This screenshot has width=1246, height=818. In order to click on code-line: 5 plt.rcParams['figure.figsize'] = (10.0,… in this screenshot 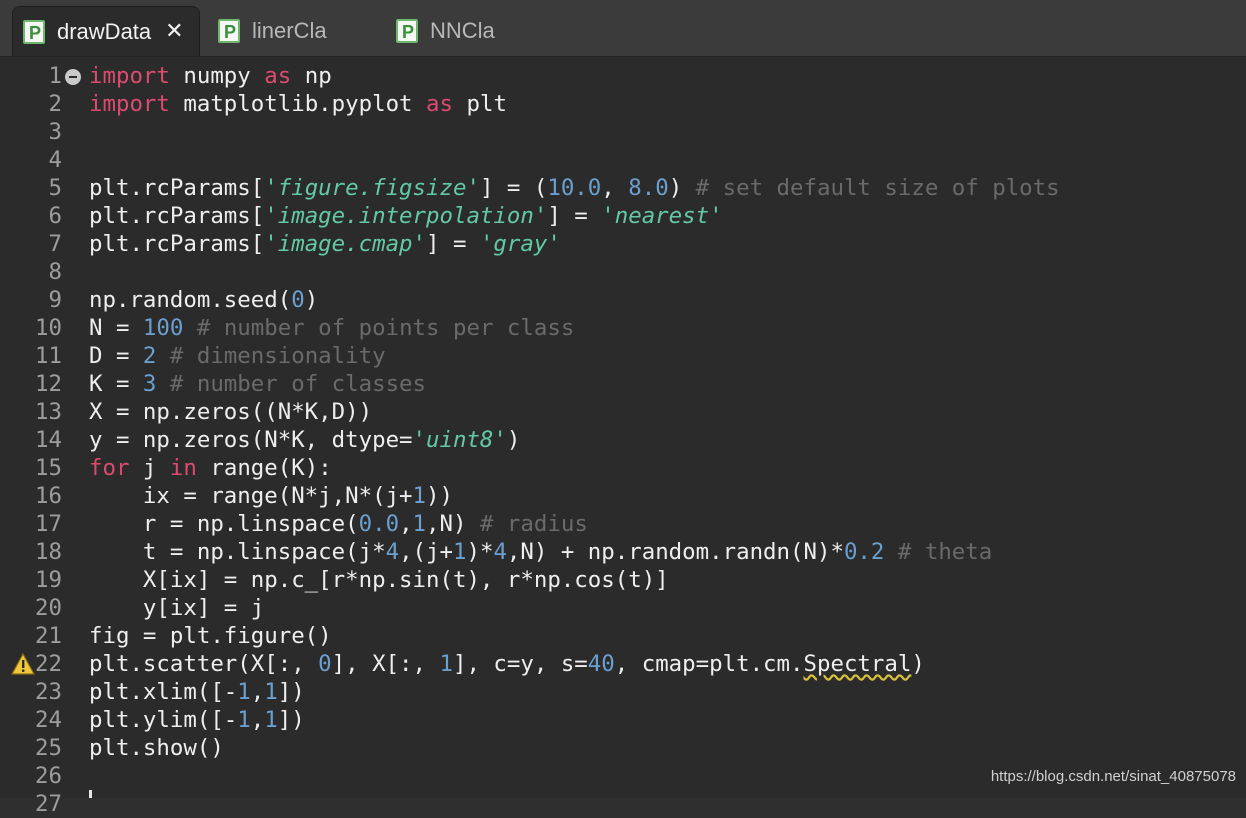, I will do `click(623, 188)`.